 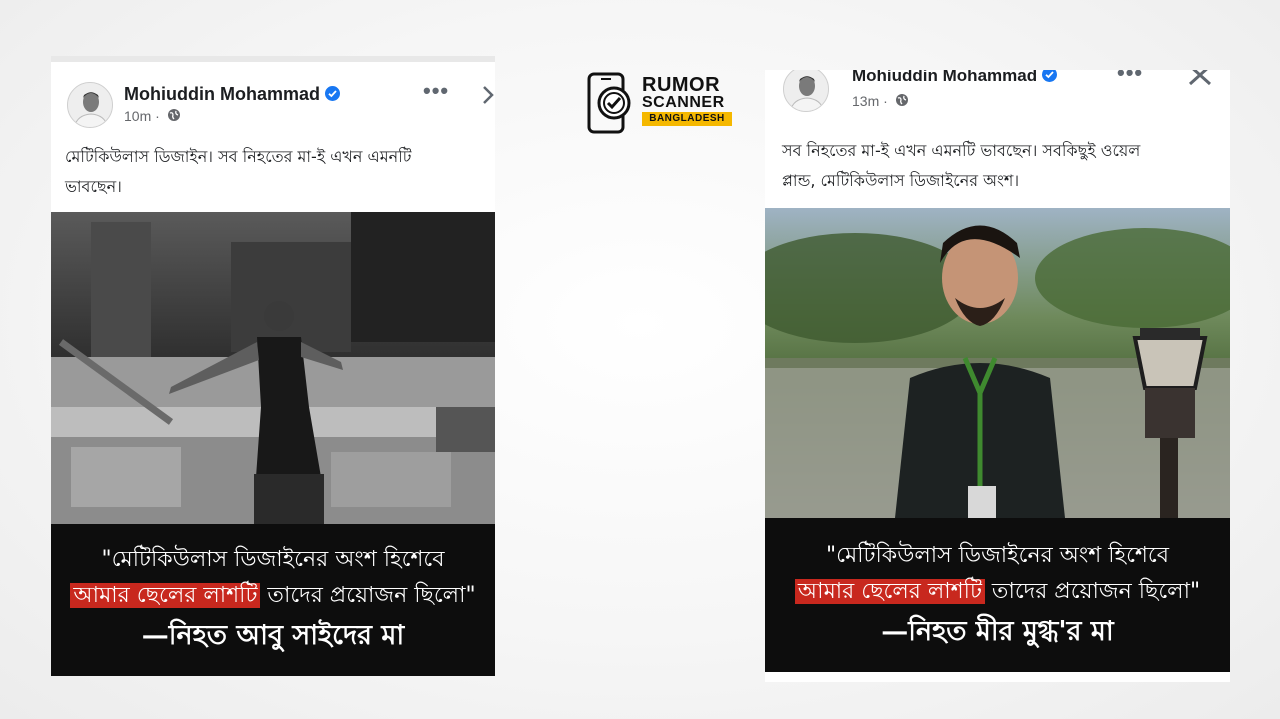 I want to click on quote-attribution: —নিহত আবু সাইদের মা, so click(x=273, y=635).